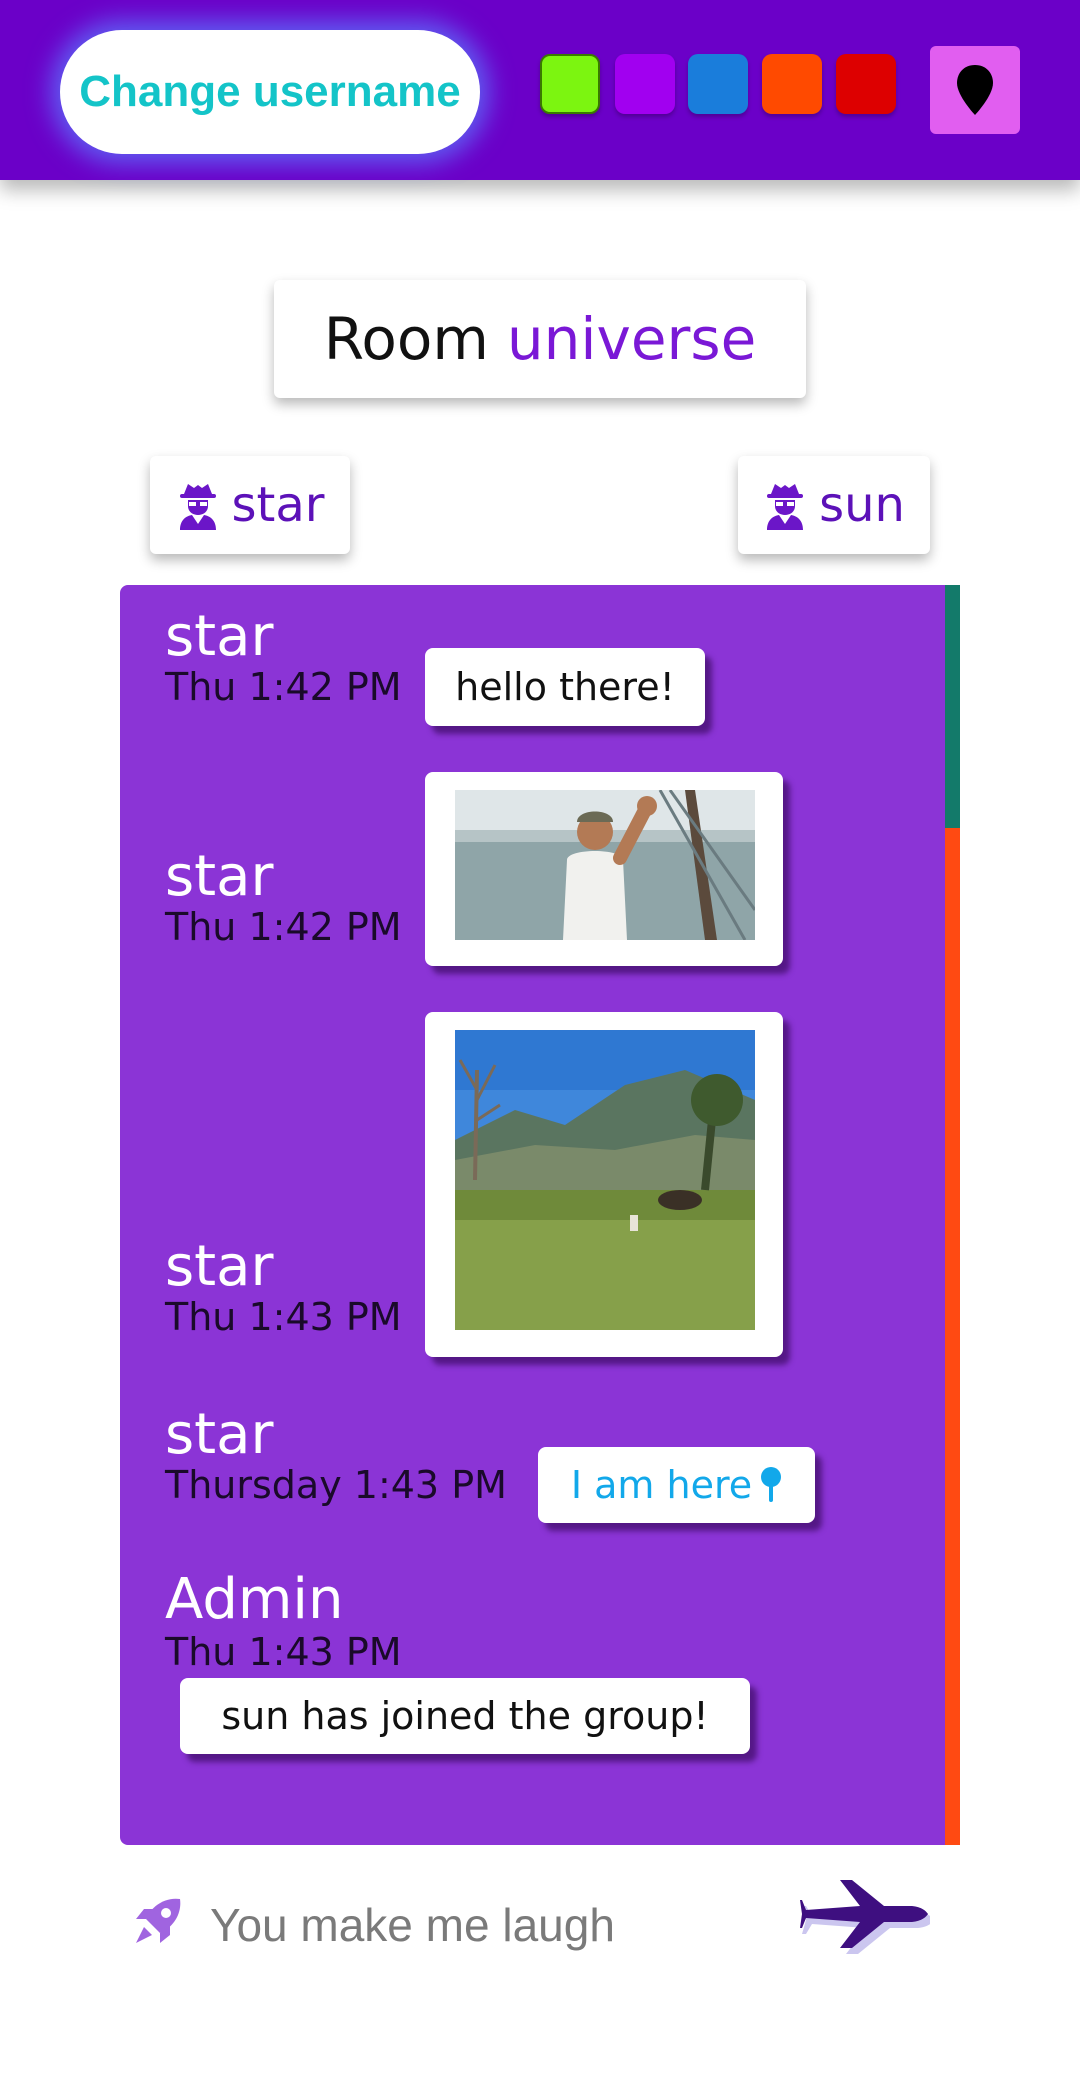 Image resolution: width=1080 pixels, height=2100 pixels. What do you see at coordinates (952, 706) in the screenshot?
I see `chat-scrollbar-thumb` at bounding box center [952, 706].